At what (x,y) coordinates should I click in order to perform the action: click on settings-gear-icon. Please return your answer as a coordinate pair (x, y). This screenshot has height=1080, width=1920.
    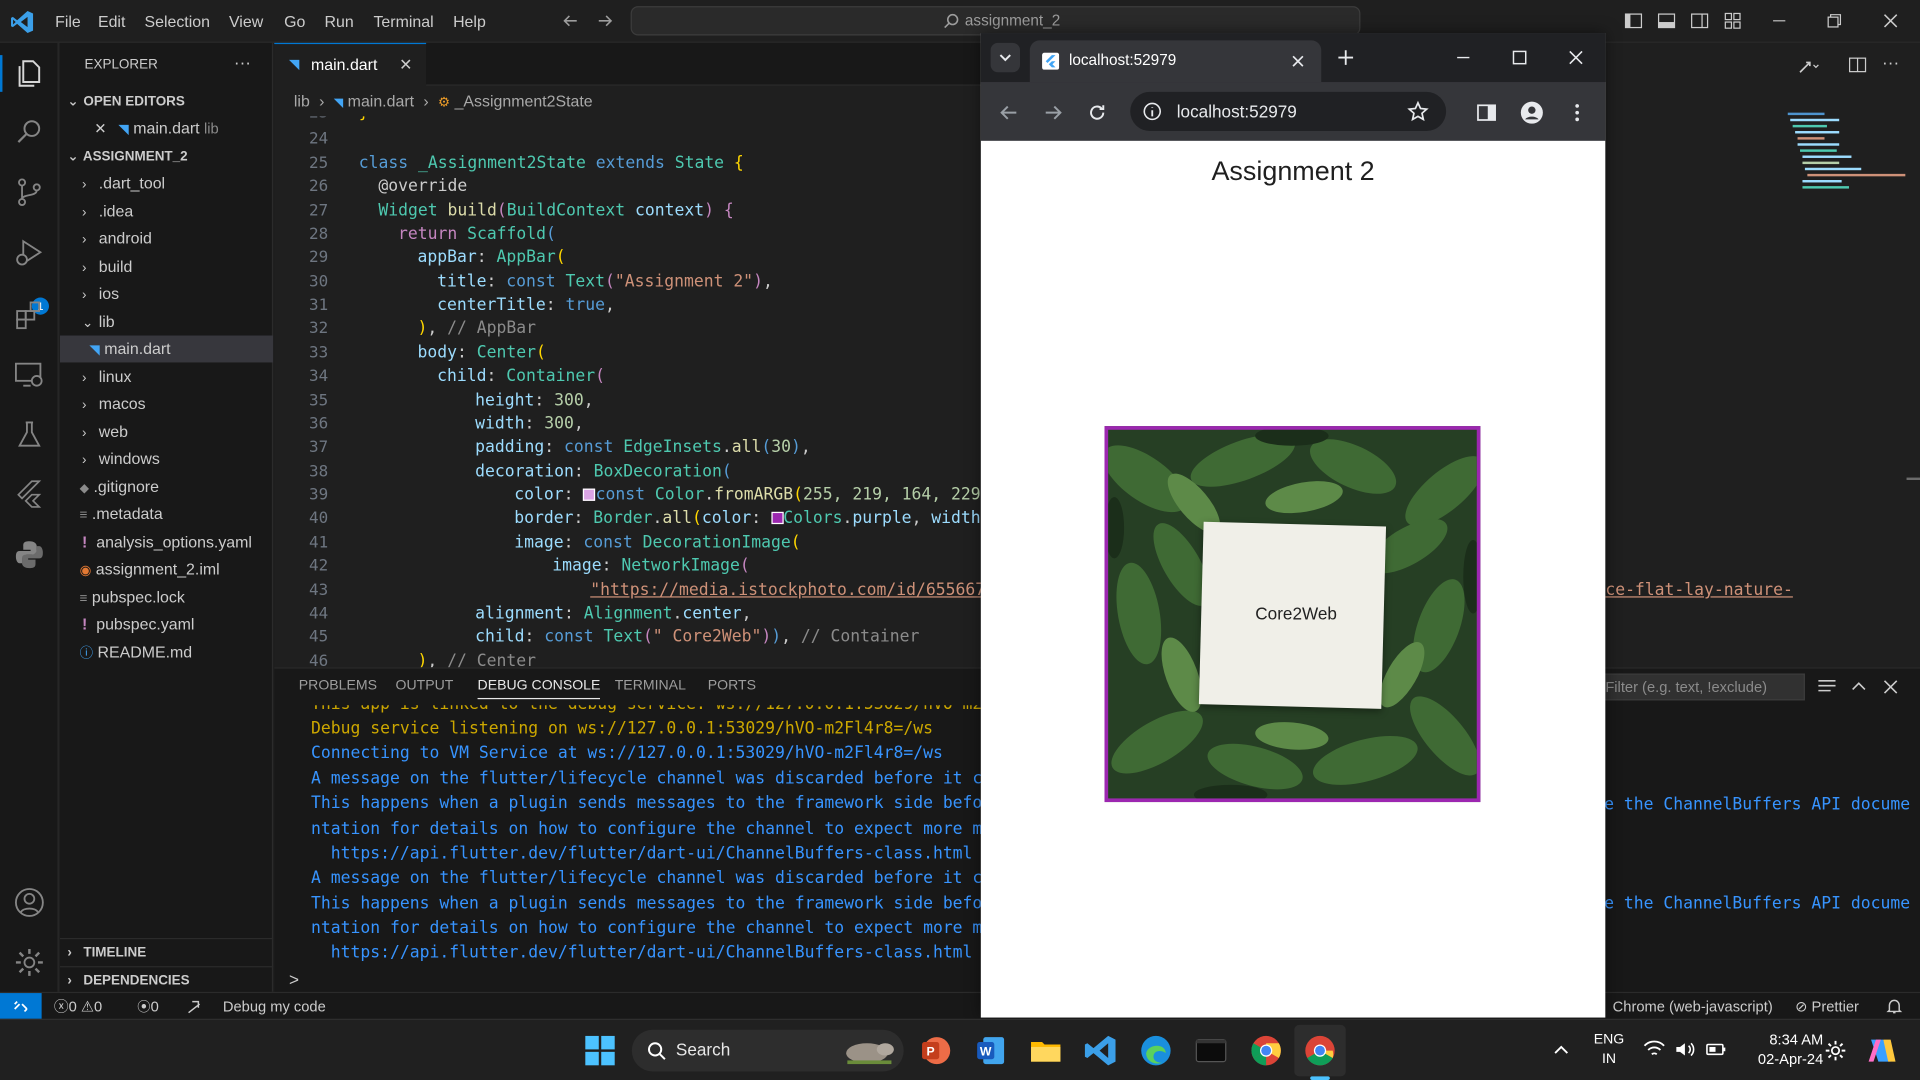
    Looking at the image, I should click on (29, 962).